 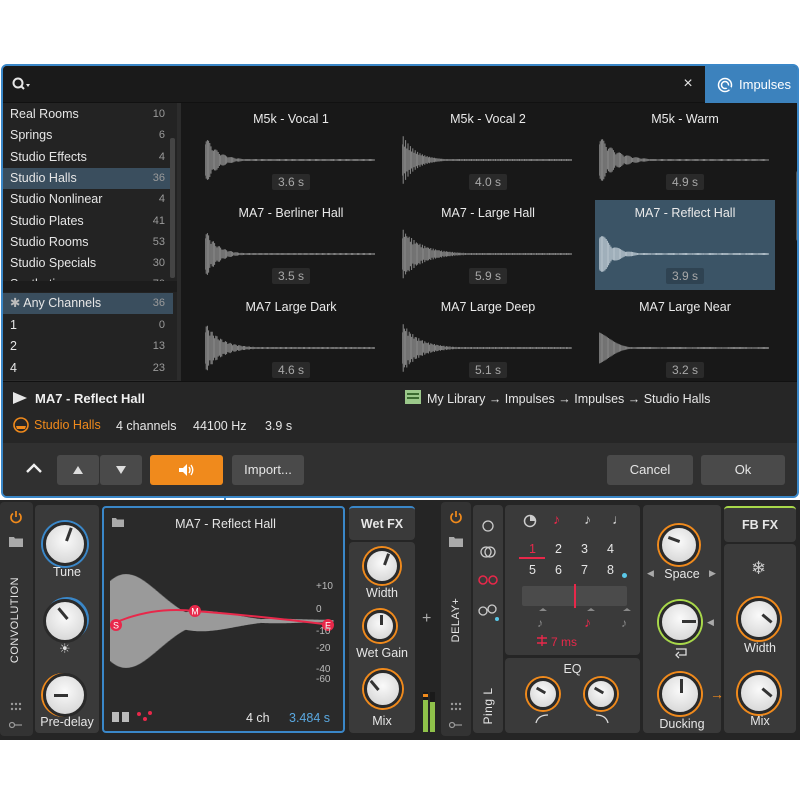 What do you see at coordinates (16, 725) in the screenshot?
I see `modulation-icon` at bounding box center [16, 725].